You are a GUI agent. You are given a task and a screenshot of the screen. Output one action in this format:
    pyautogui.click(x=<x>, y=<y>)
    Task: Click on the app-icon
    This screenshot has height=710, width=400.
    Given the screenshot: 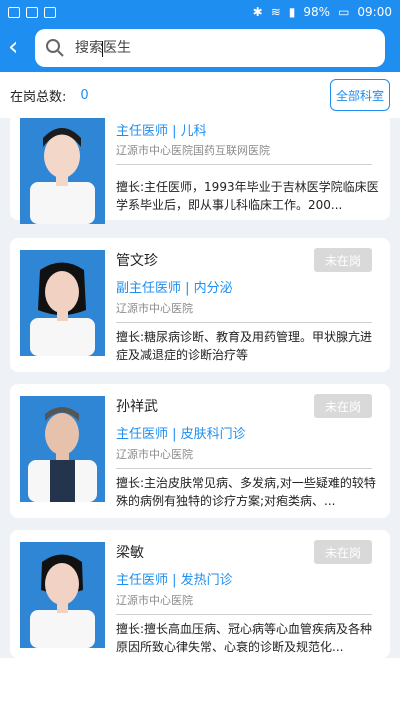 What is the action you would take?
    pyautogui.click(x=50, y=12)
    